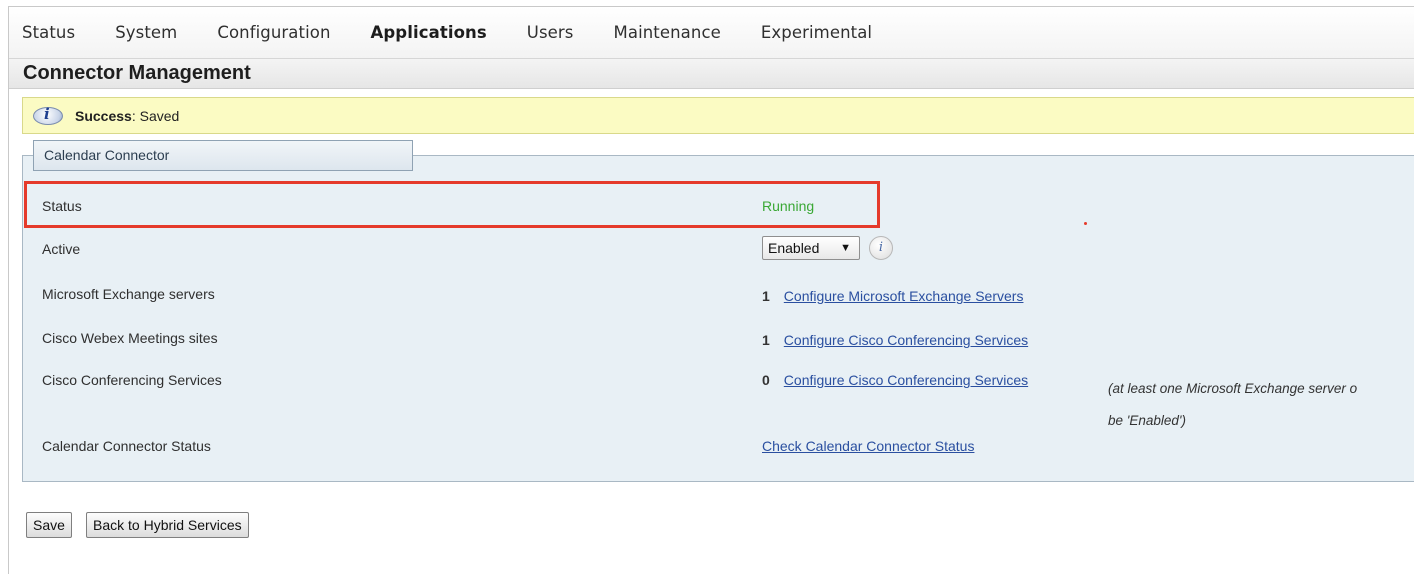 This screenshot has width=1414, height=574. I want to click on conferencing-note-line2: be 'Enabled'), so click(1147, 420).